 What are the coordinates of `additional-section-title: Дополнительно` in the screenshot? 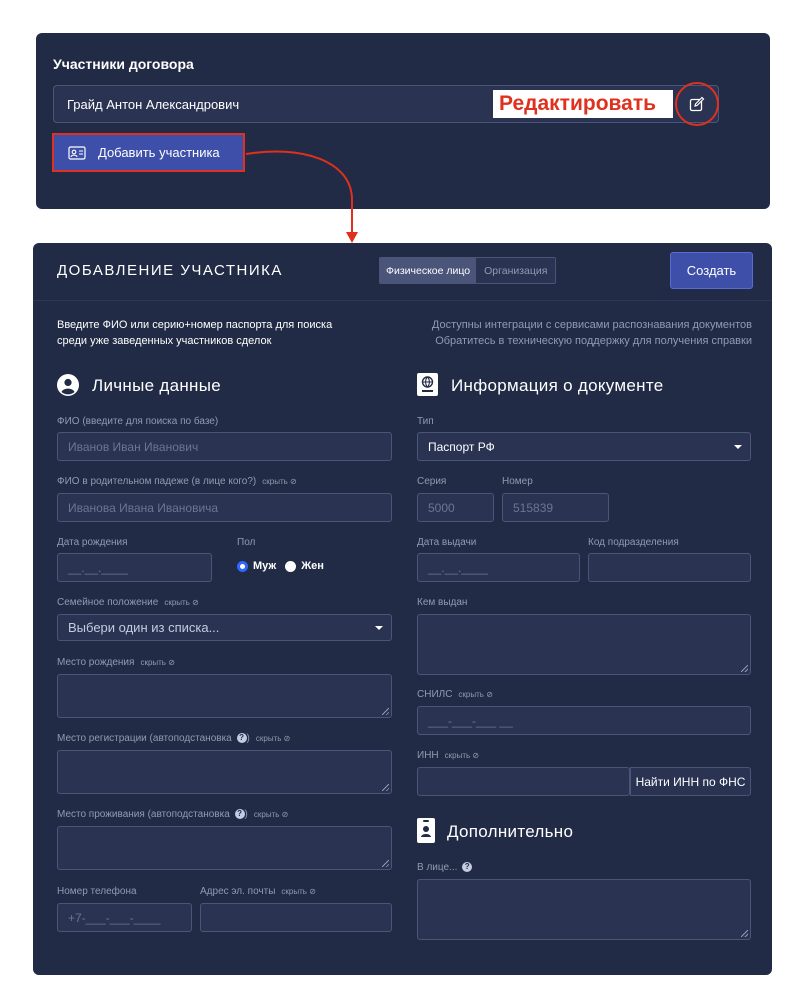 It's located at (510, 831).